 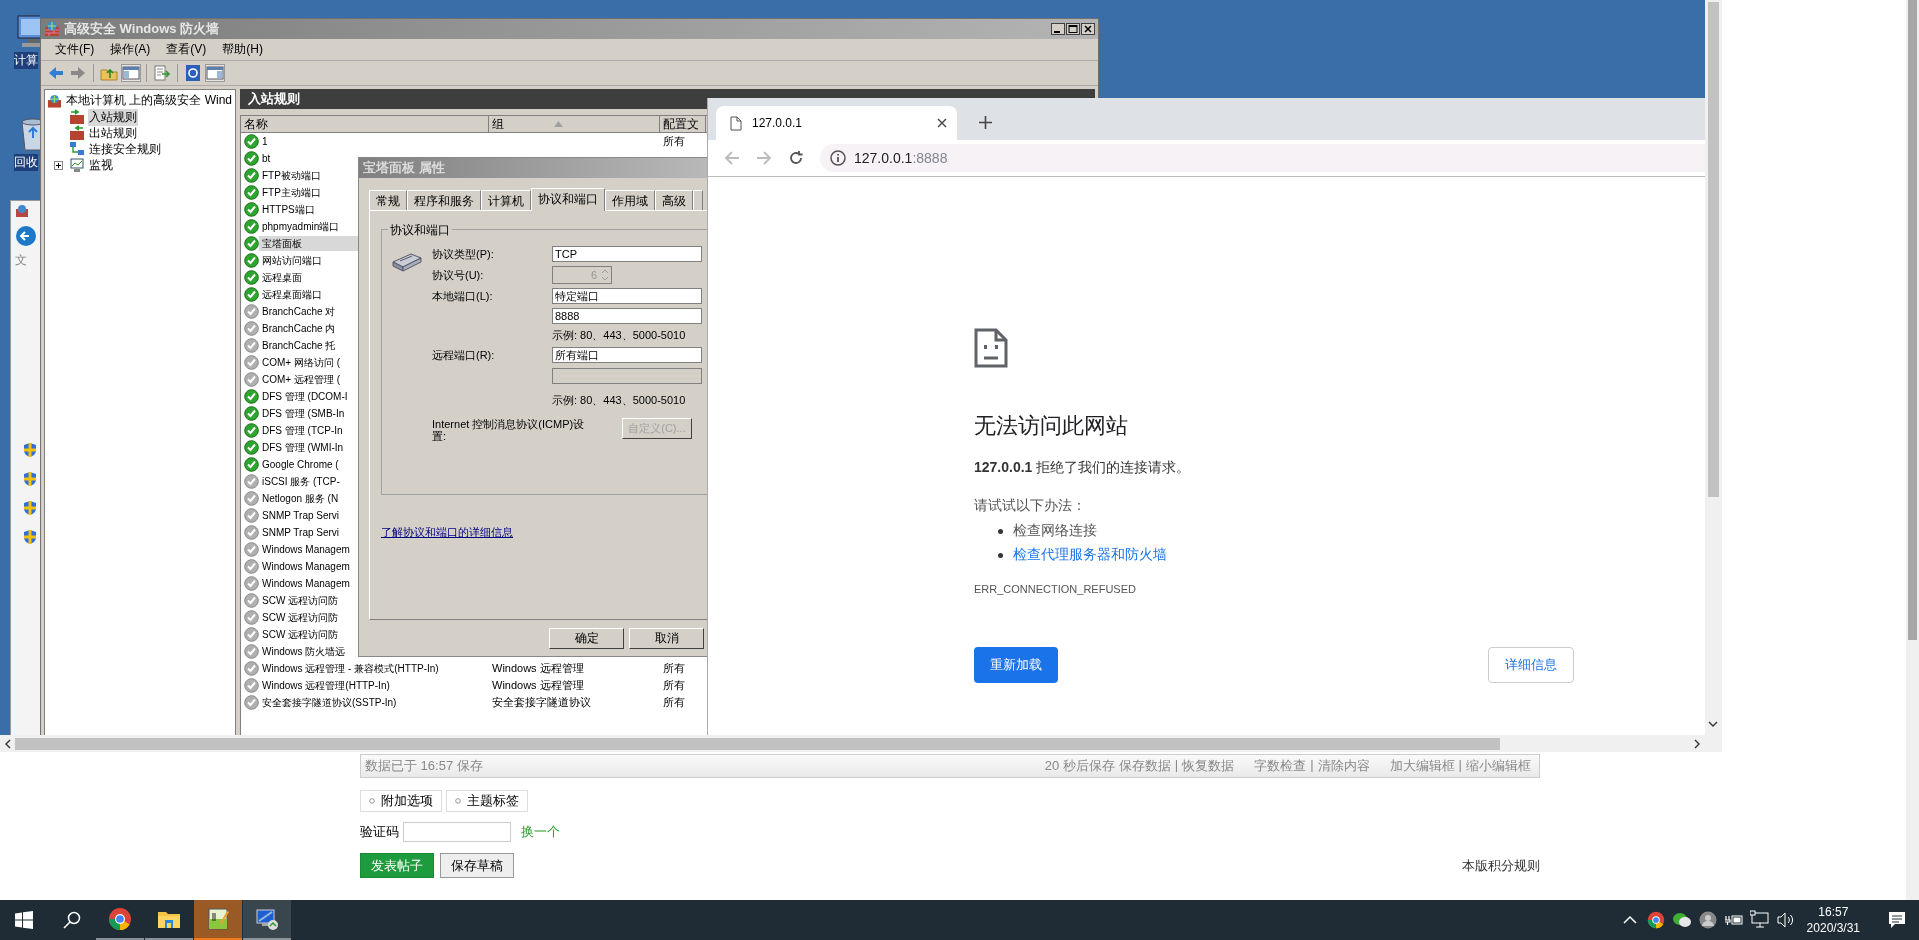 I want to click on rule-name: DFS 管理 (TCP-In, so click(x=302, y=430).